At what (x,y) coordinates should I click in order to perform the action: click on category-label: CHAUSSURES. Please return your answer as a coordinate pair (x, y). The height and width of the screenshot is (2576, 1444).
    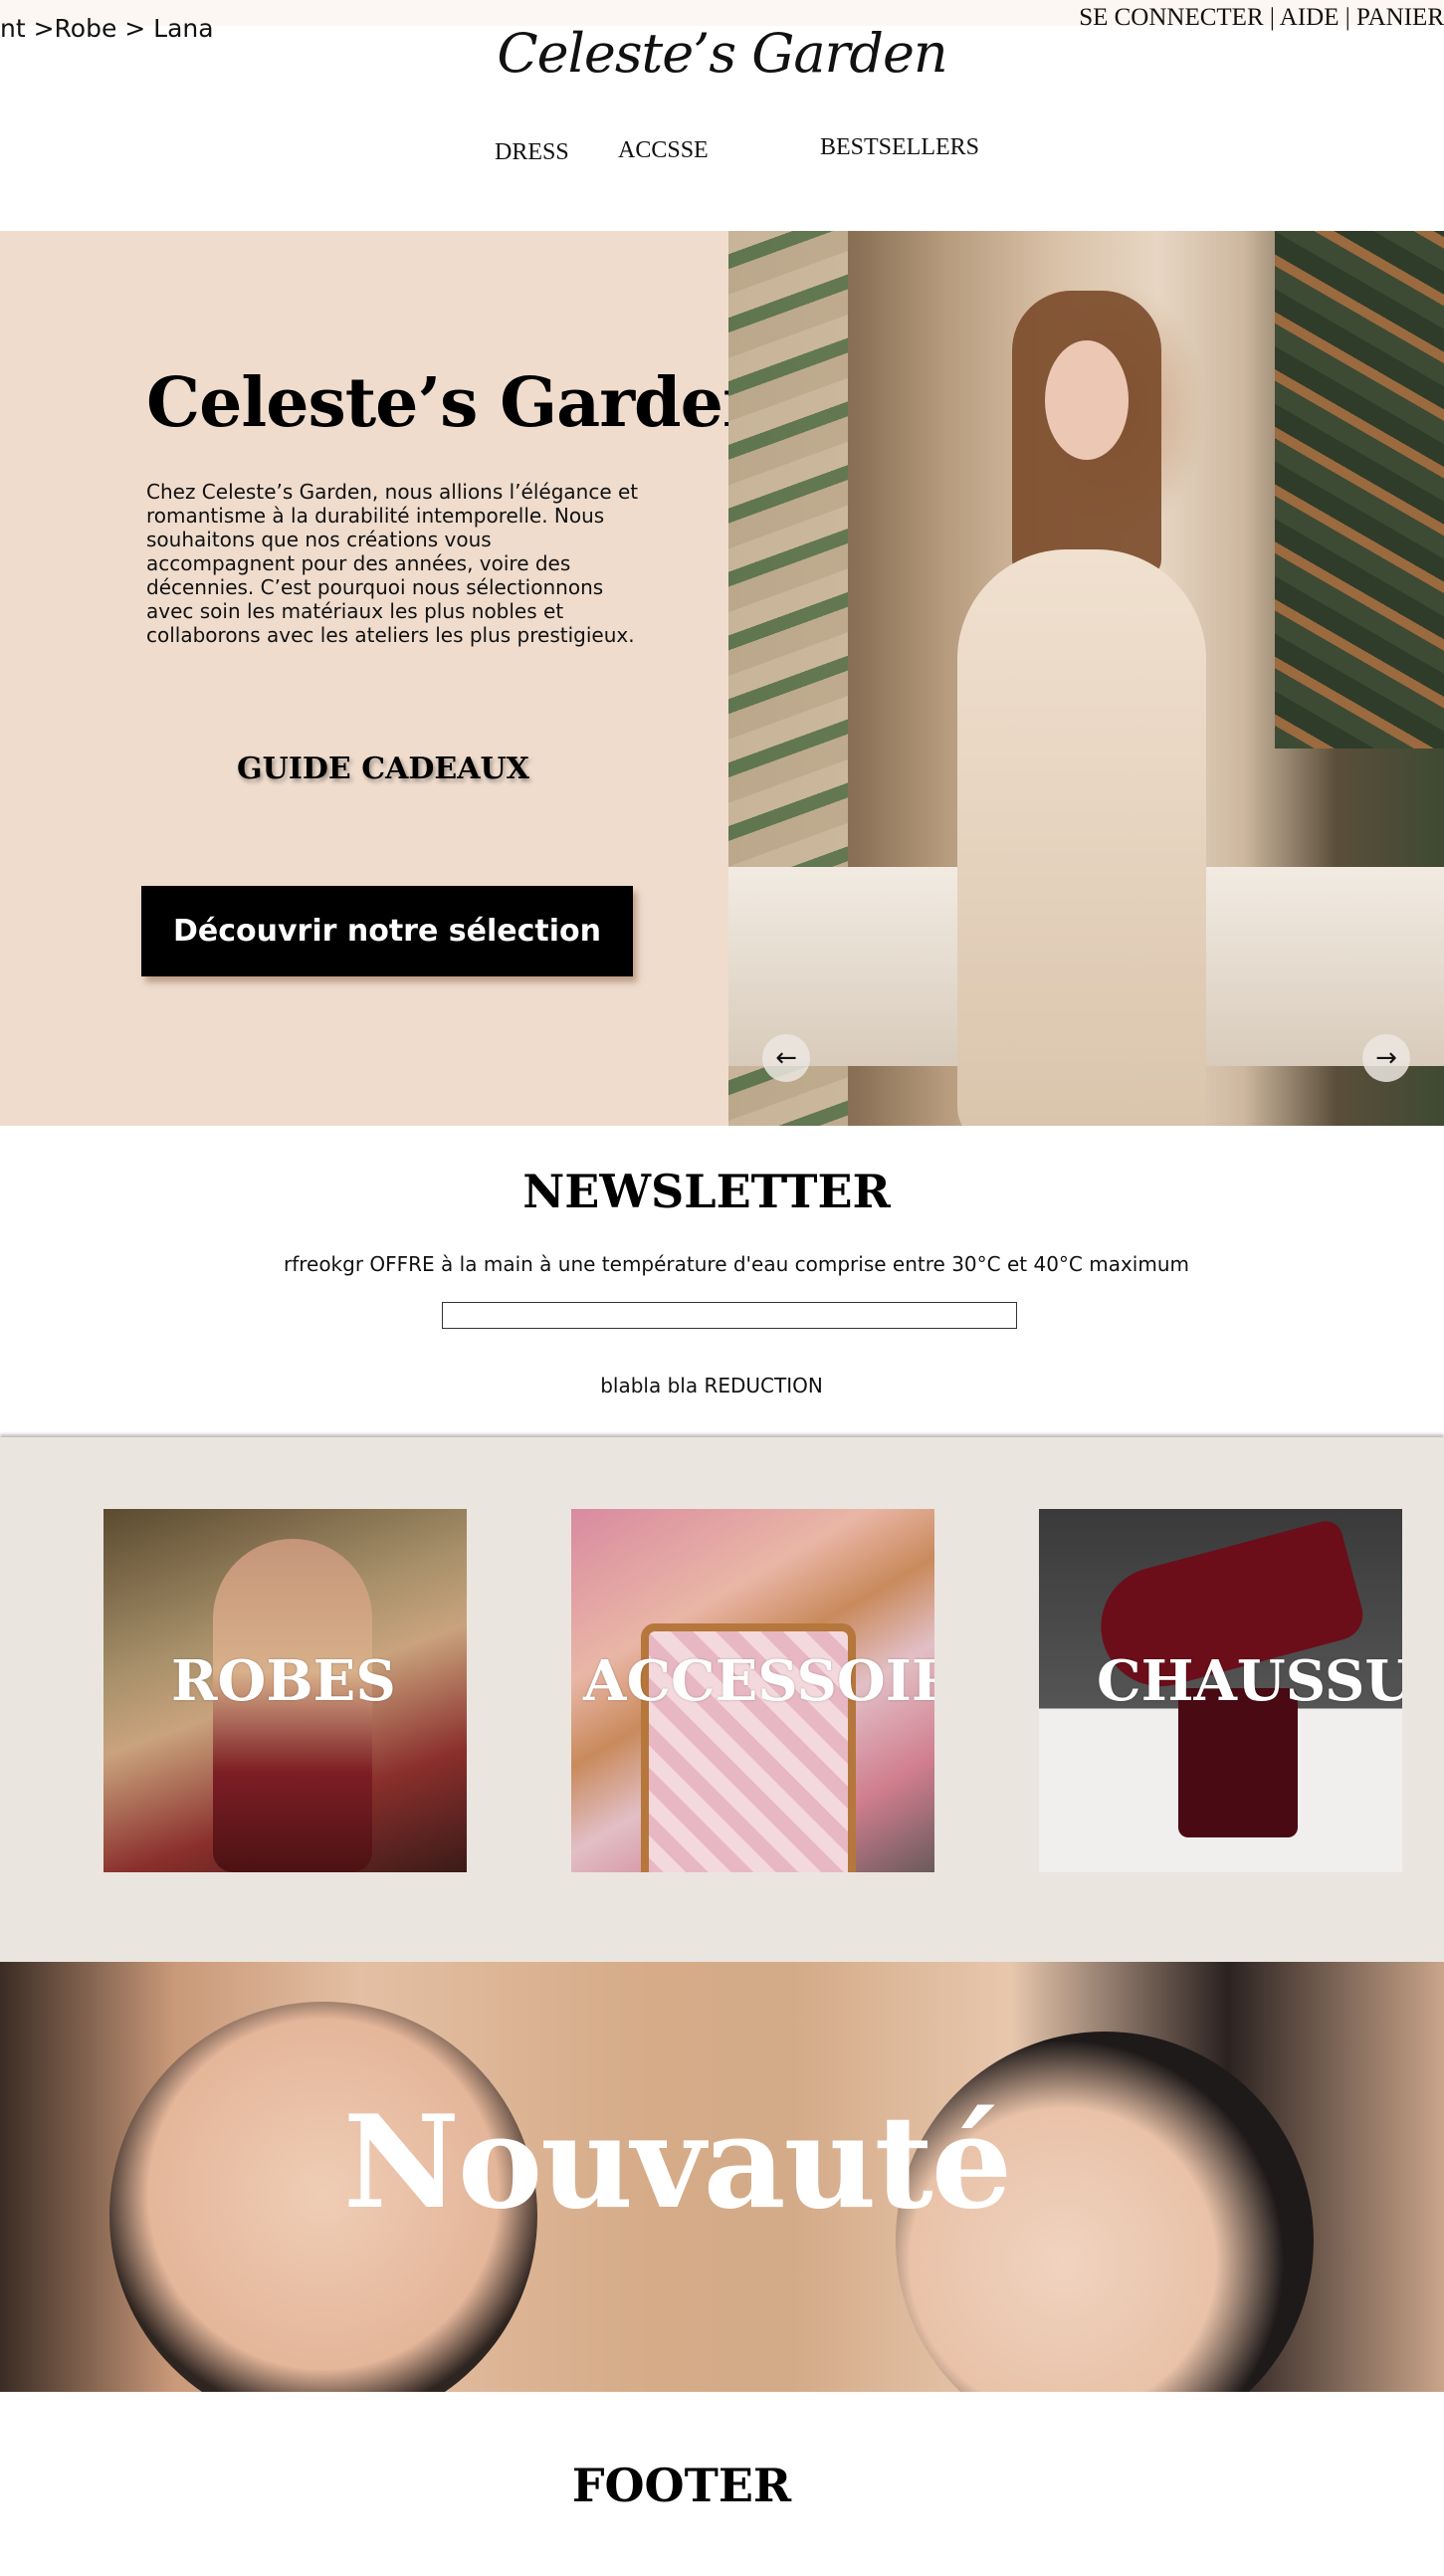
    Looking at the image, I should click on (1250, 1681).